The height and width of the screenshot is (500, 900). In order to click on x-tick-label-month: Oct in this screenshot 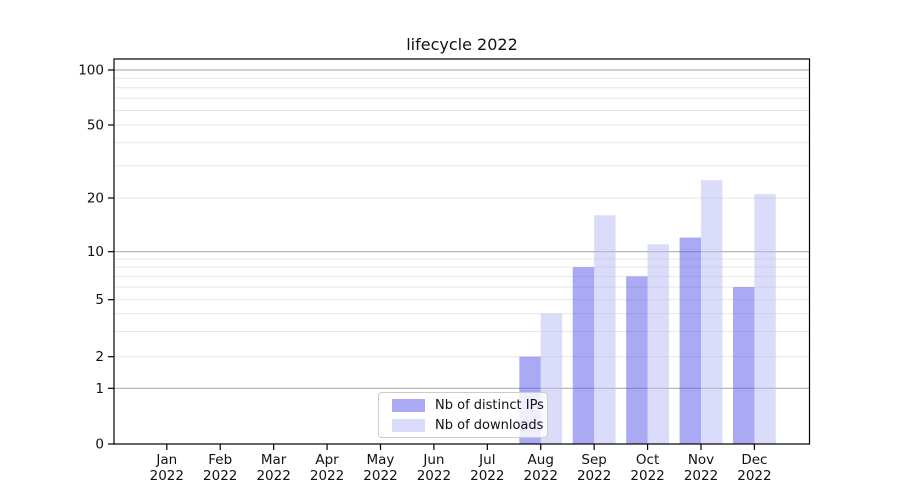, I will do `click(647, 460)`.